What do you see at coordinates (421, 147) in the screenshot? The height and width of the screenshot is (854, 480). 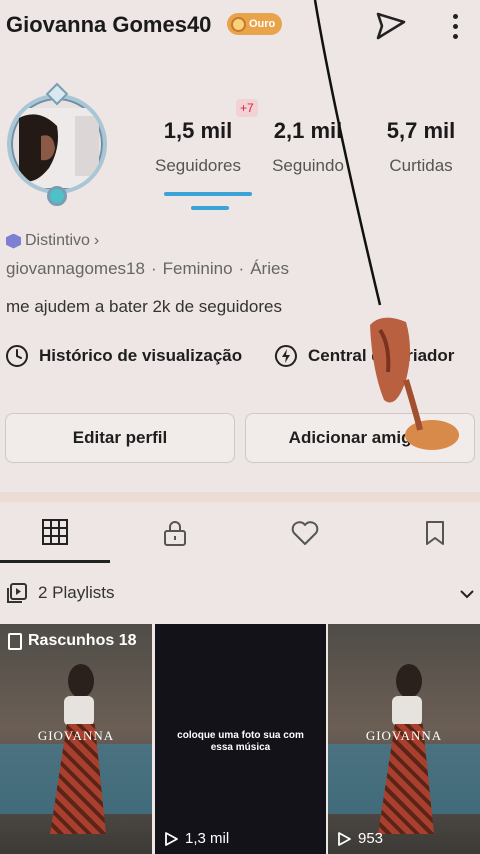 I see `likes-stat: 5,7 mil Curtidas` at bounding box center [421, 147].